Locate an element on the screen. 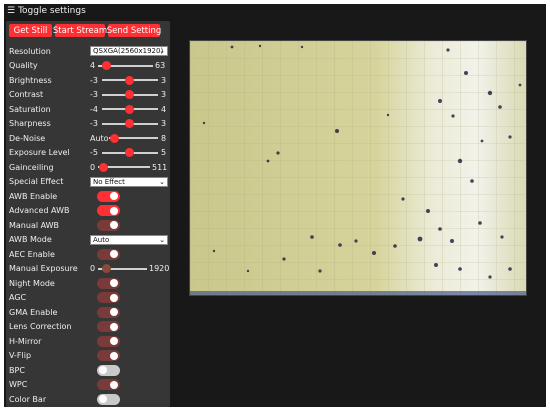 Image resolution: width=550 pixels, height=412 pixels. wpc-toggle is located at coordinates (108, 385).